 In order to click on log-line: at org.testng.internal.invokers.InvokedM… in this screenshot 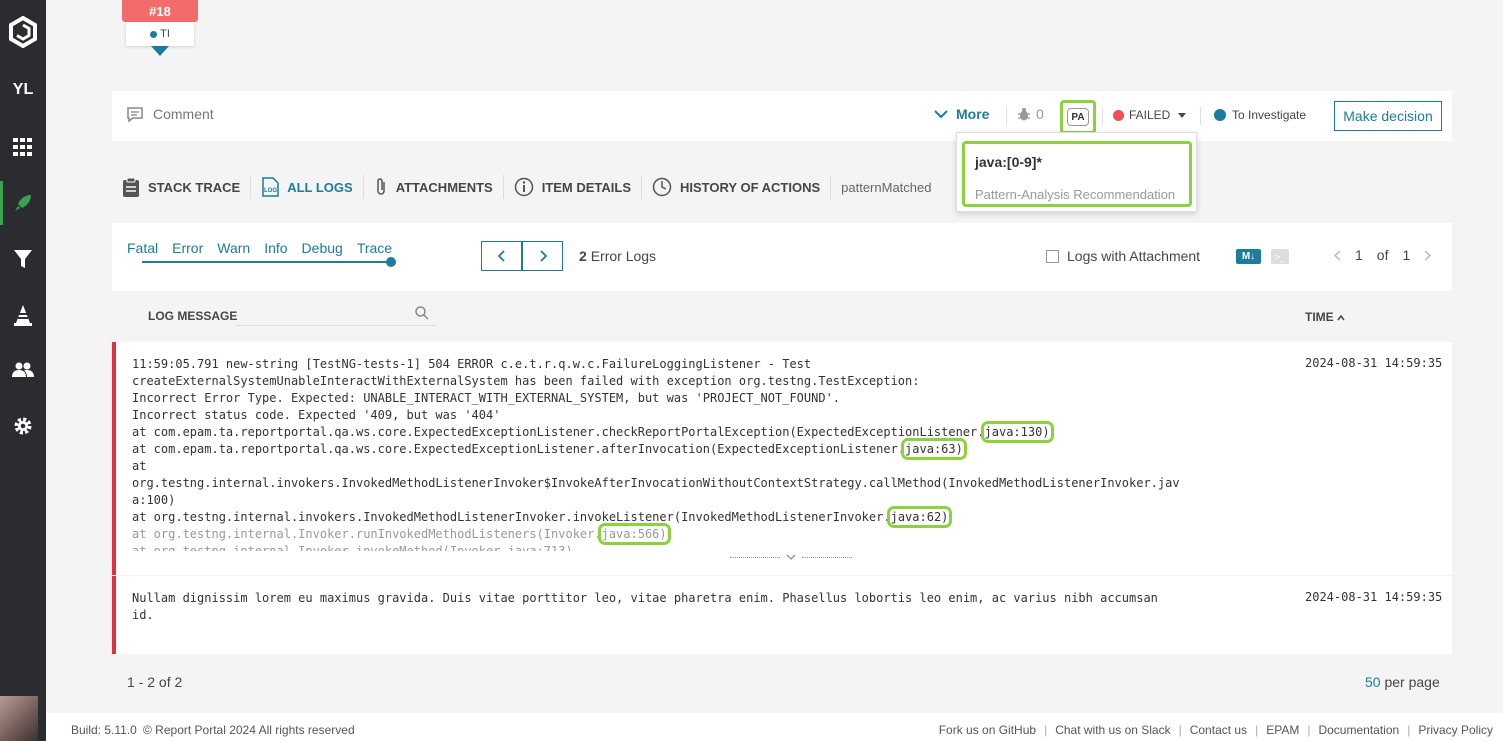, I will do `click(656, 517)`.